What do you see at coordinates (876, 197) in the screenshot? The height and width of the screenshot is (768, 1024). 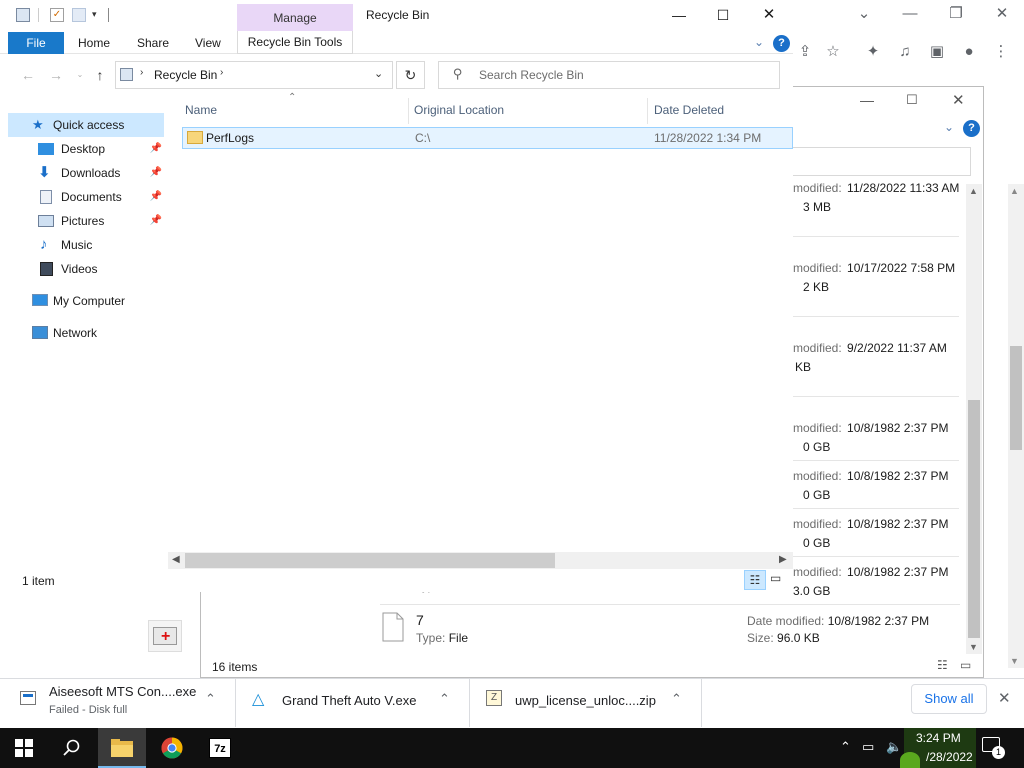 I see `explorer2-entry: modified: 11/28/2022 11:33 AM 3 MB` at bounding box center [876, 197].